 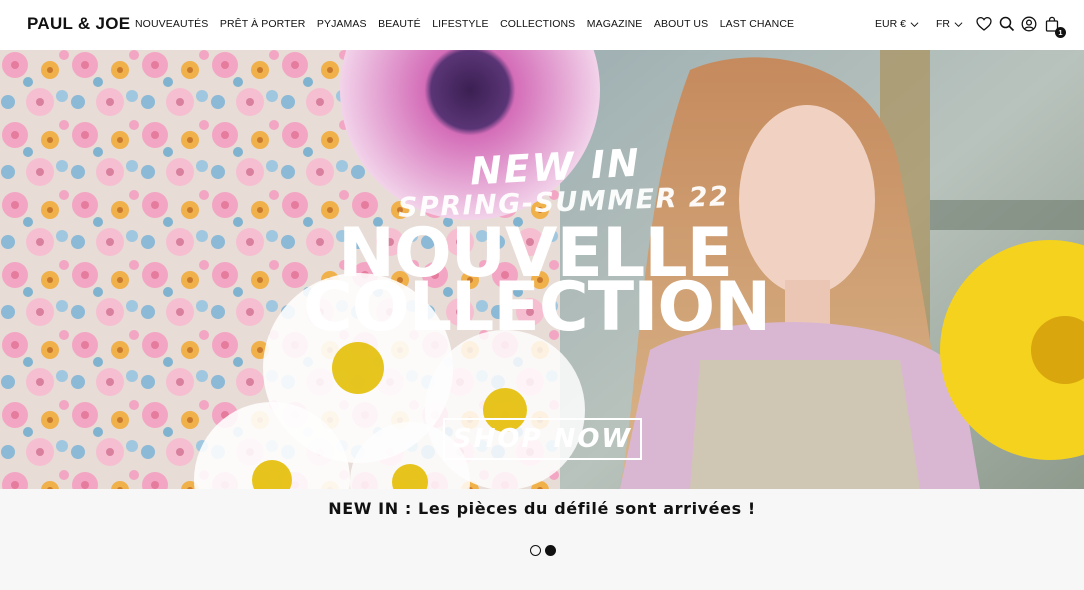 What do you see at coordinates (681, 24) in the screenshot?
I see `nav-item-about-us: ABOUT US` at bounding box center [681, 24].